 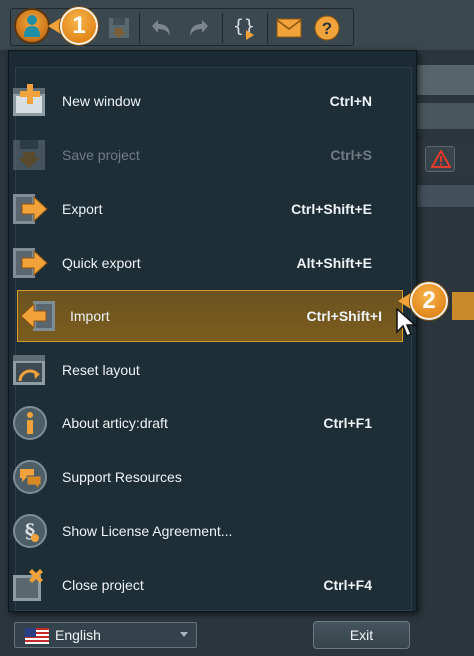 I want to click on mouse-cursor-icon, so click(x=406, y=323).